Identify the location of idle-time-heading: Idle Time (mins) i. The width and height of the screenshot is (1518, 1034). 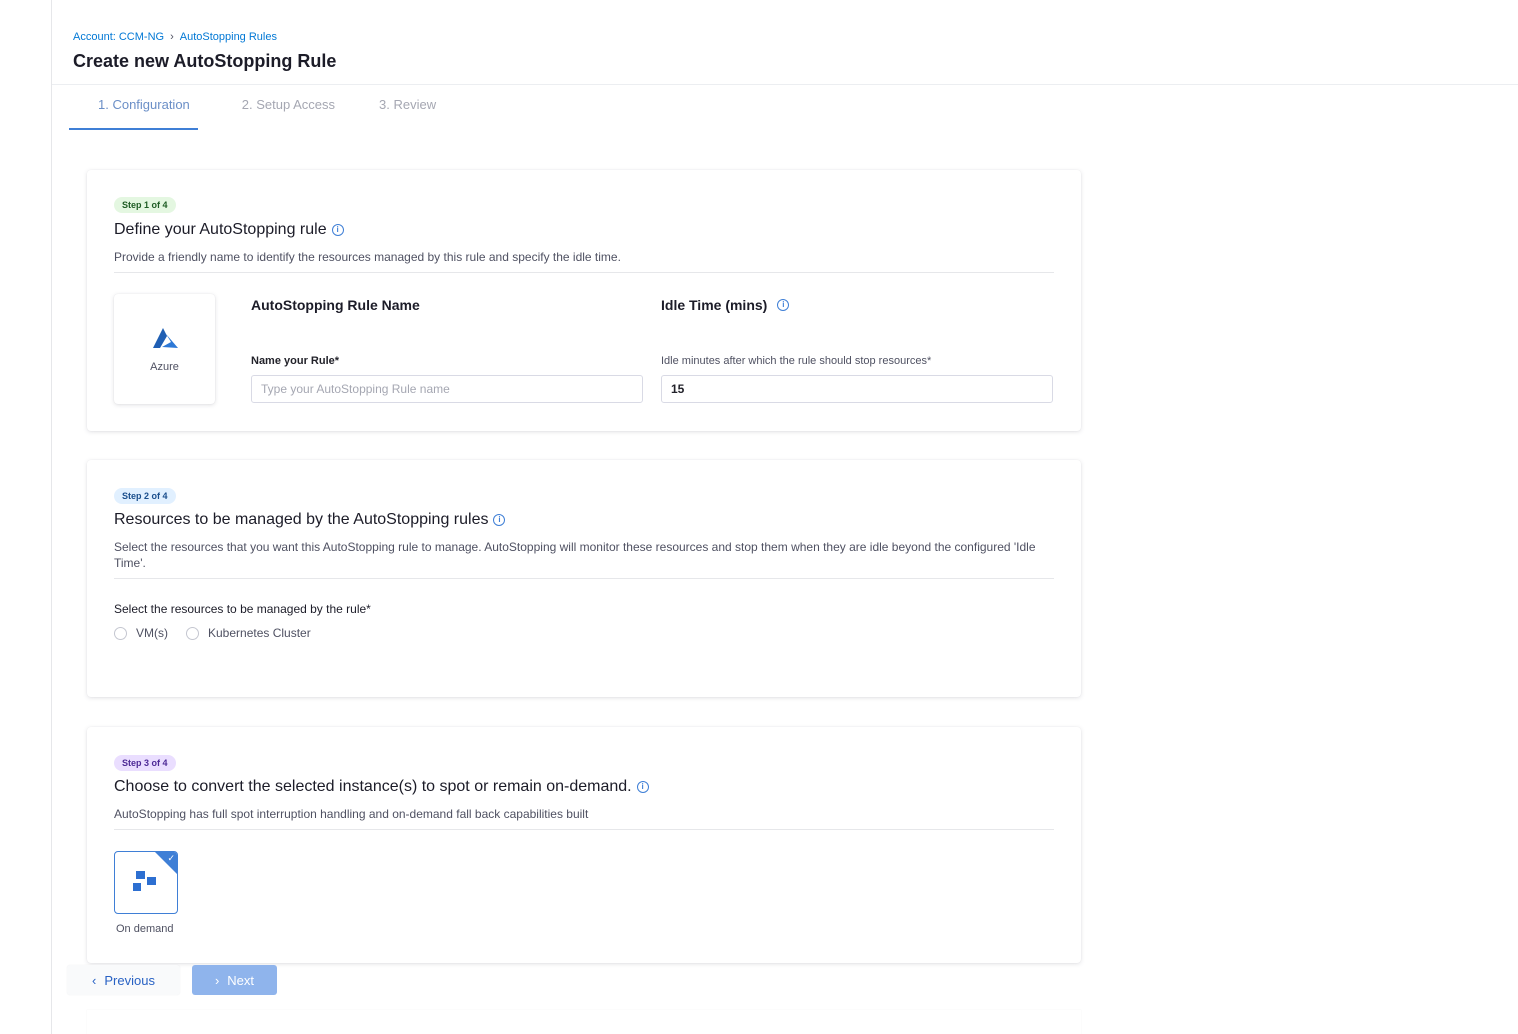
(725, 305).